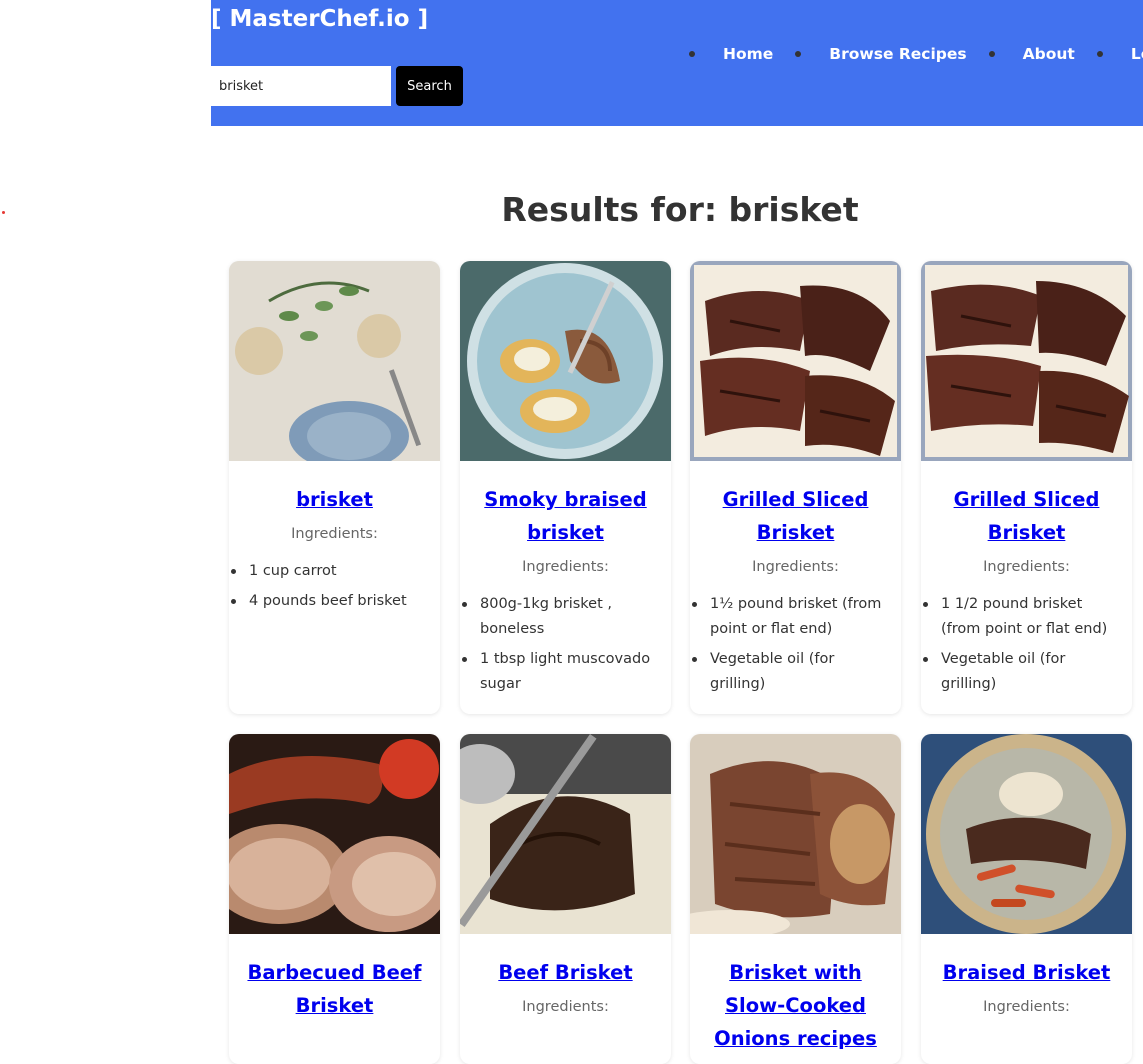  What do you see at coordinates (429, 86) in the screenshot?
I see `search-button: Search` at bounding box center [429, 86].